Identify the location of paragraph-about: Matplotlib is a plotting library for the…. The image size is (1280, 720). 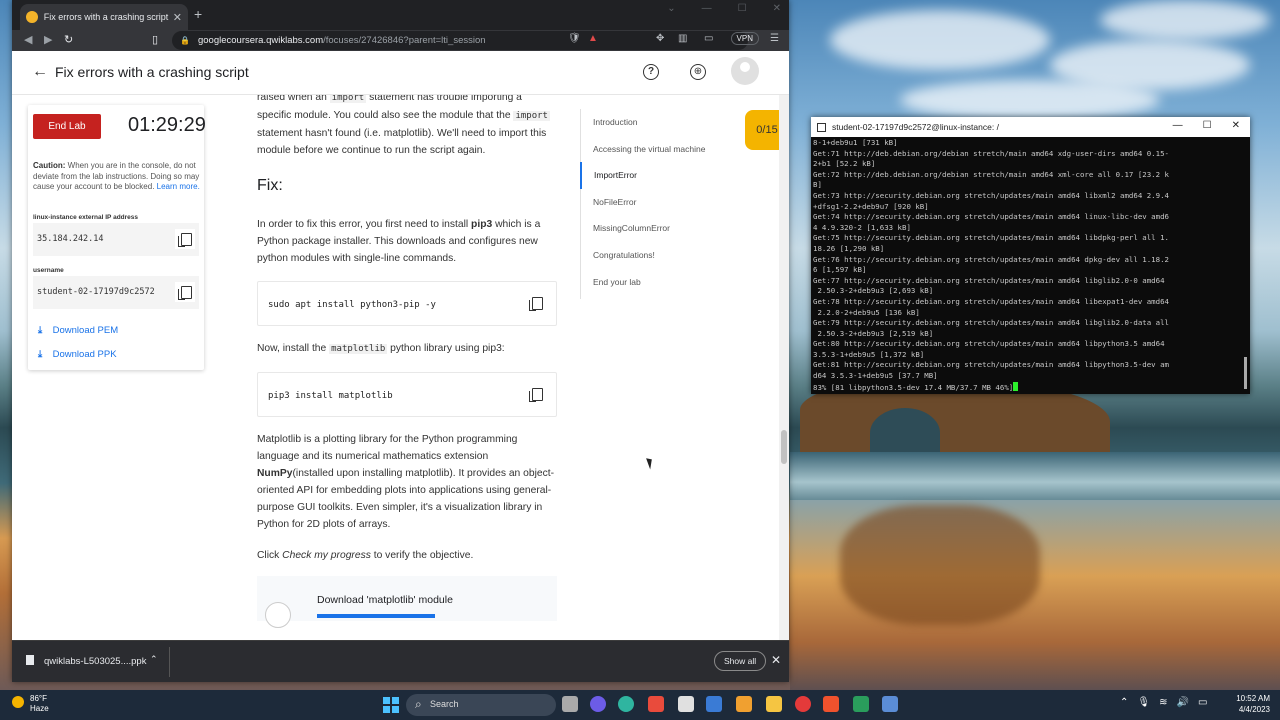
(407, 482).